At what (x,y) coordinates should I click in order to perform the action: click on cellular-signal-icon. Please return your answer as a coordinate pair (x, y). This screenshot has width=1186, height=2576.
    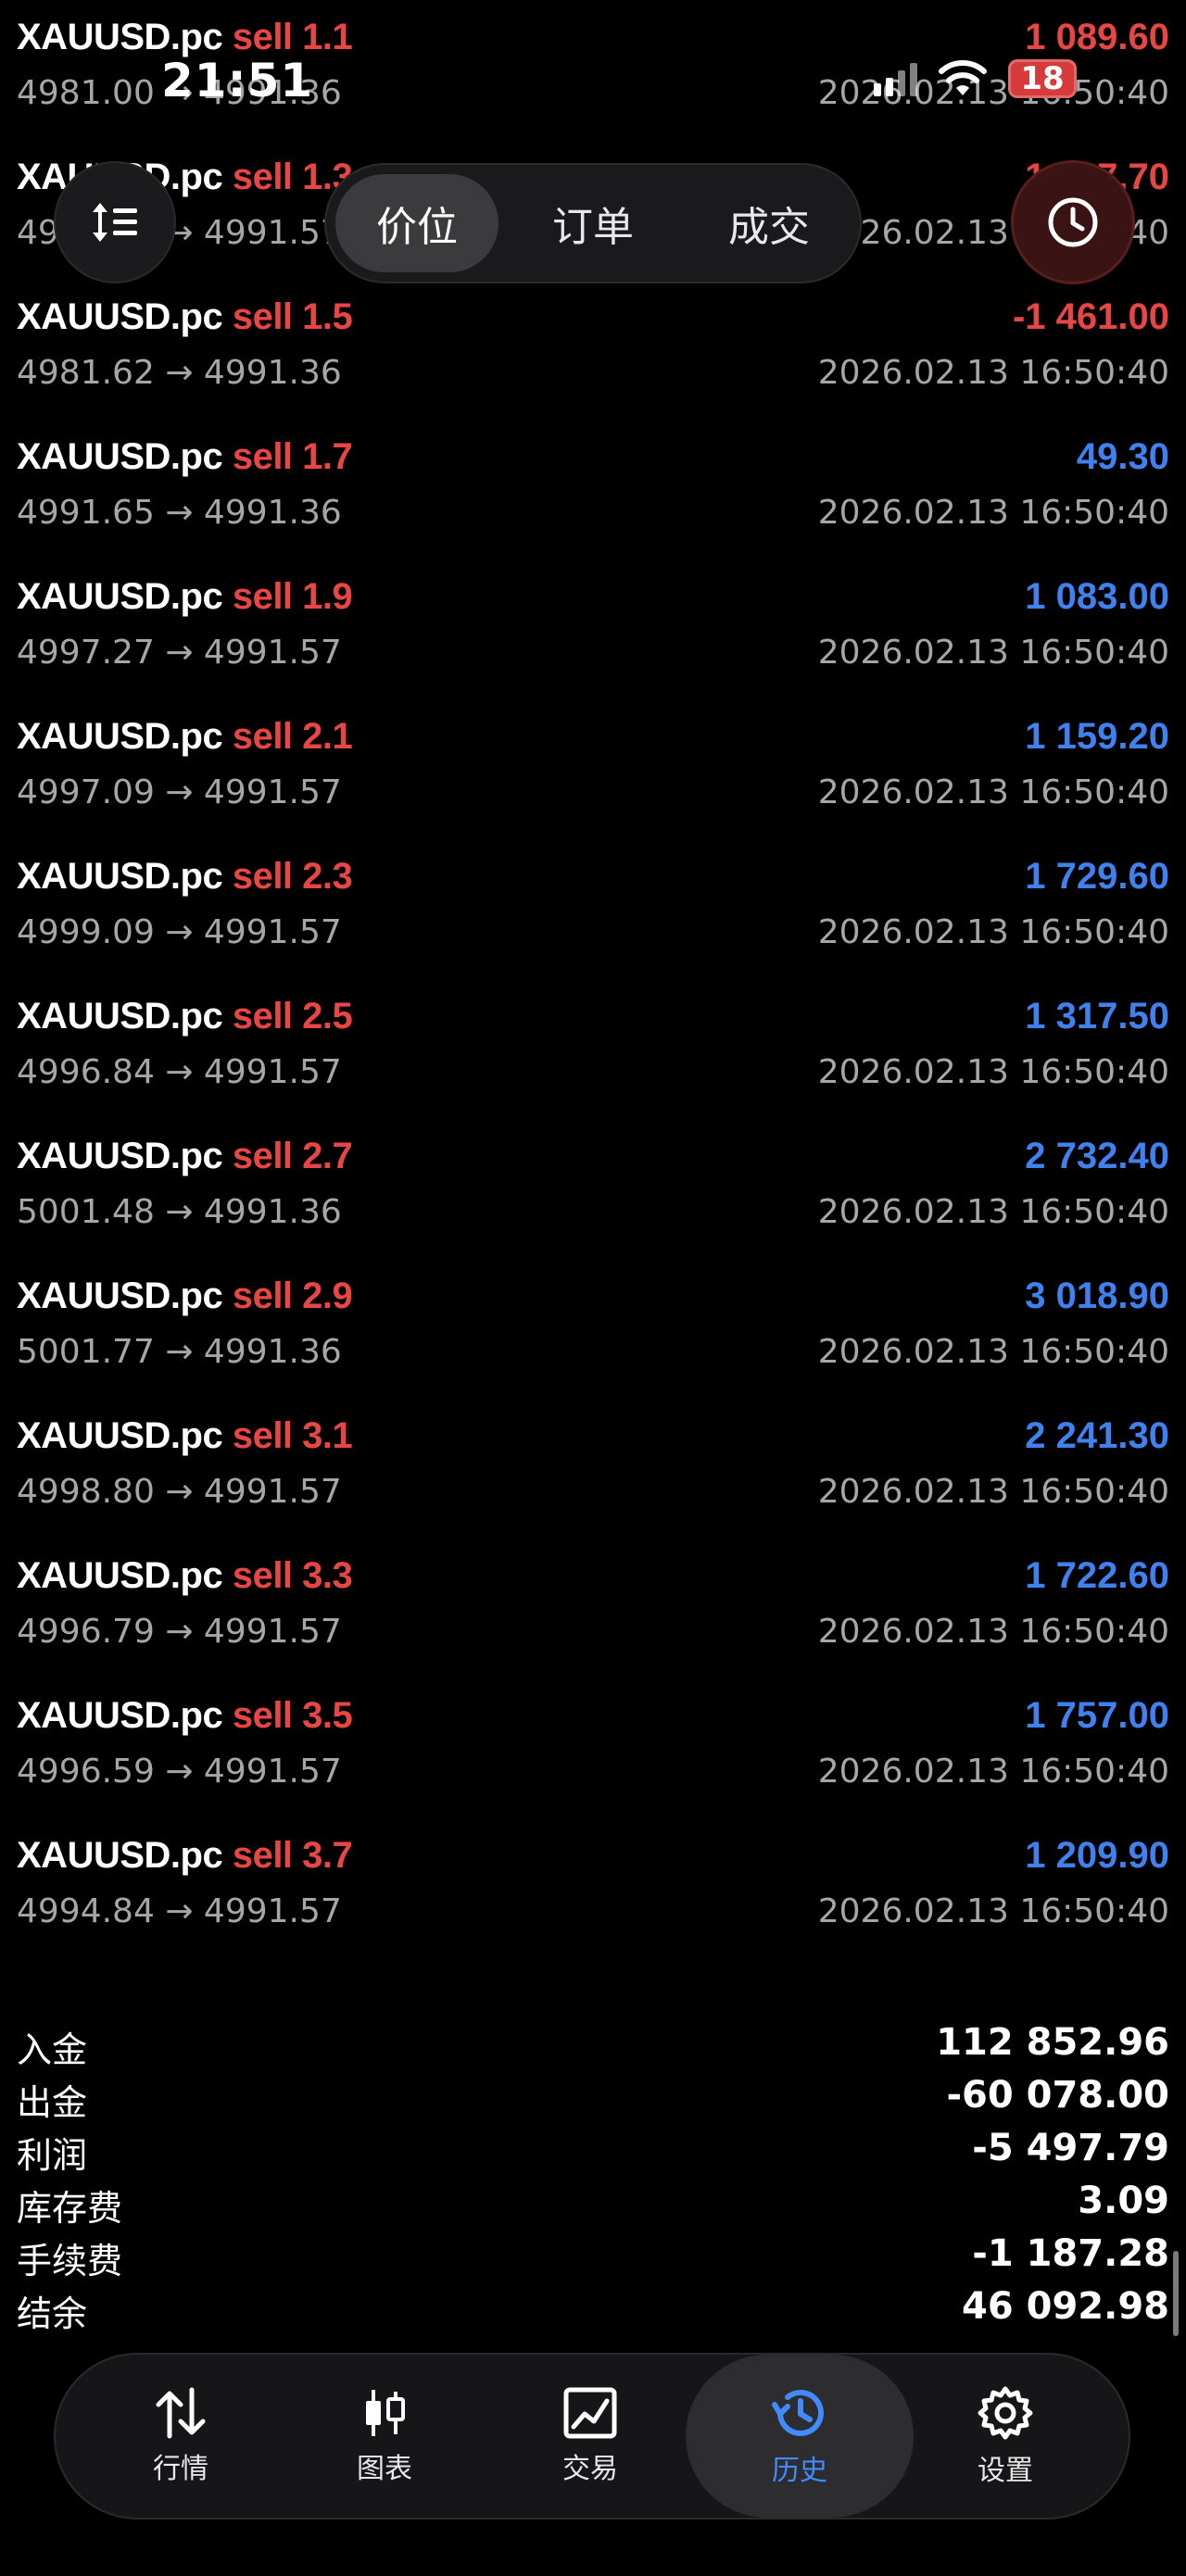
    Looking at the image, I should click on (895, 78).